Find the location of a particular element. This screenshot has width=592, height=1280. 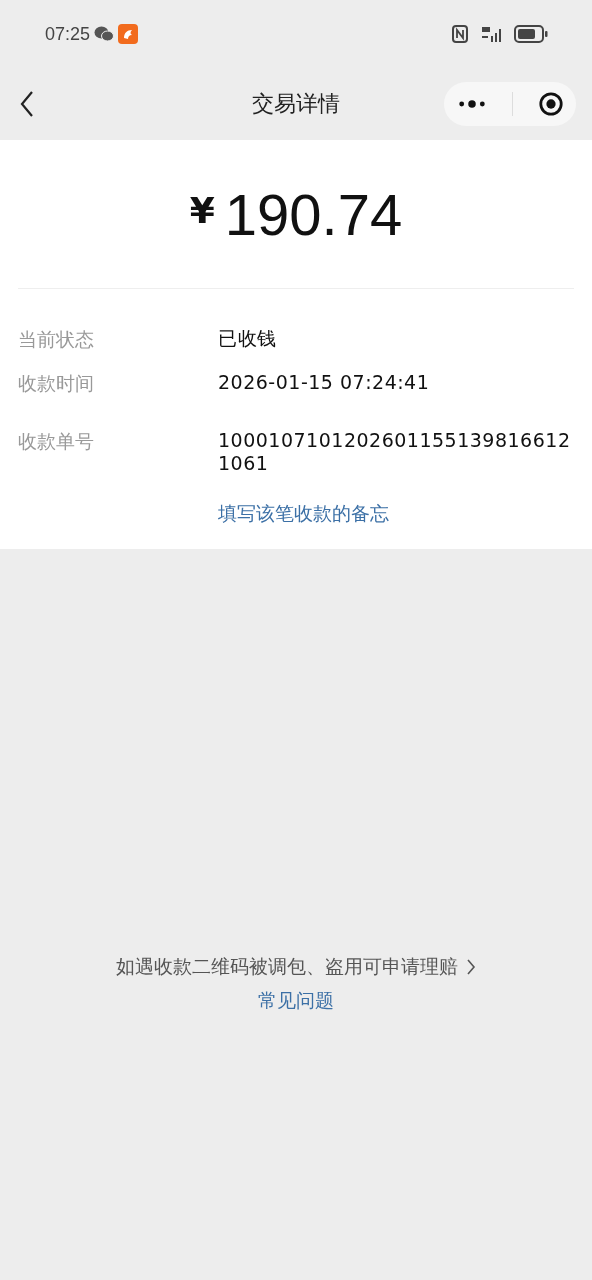

memo-link: 填写该笔收款的备忘 is located at coordinates (303, 512).